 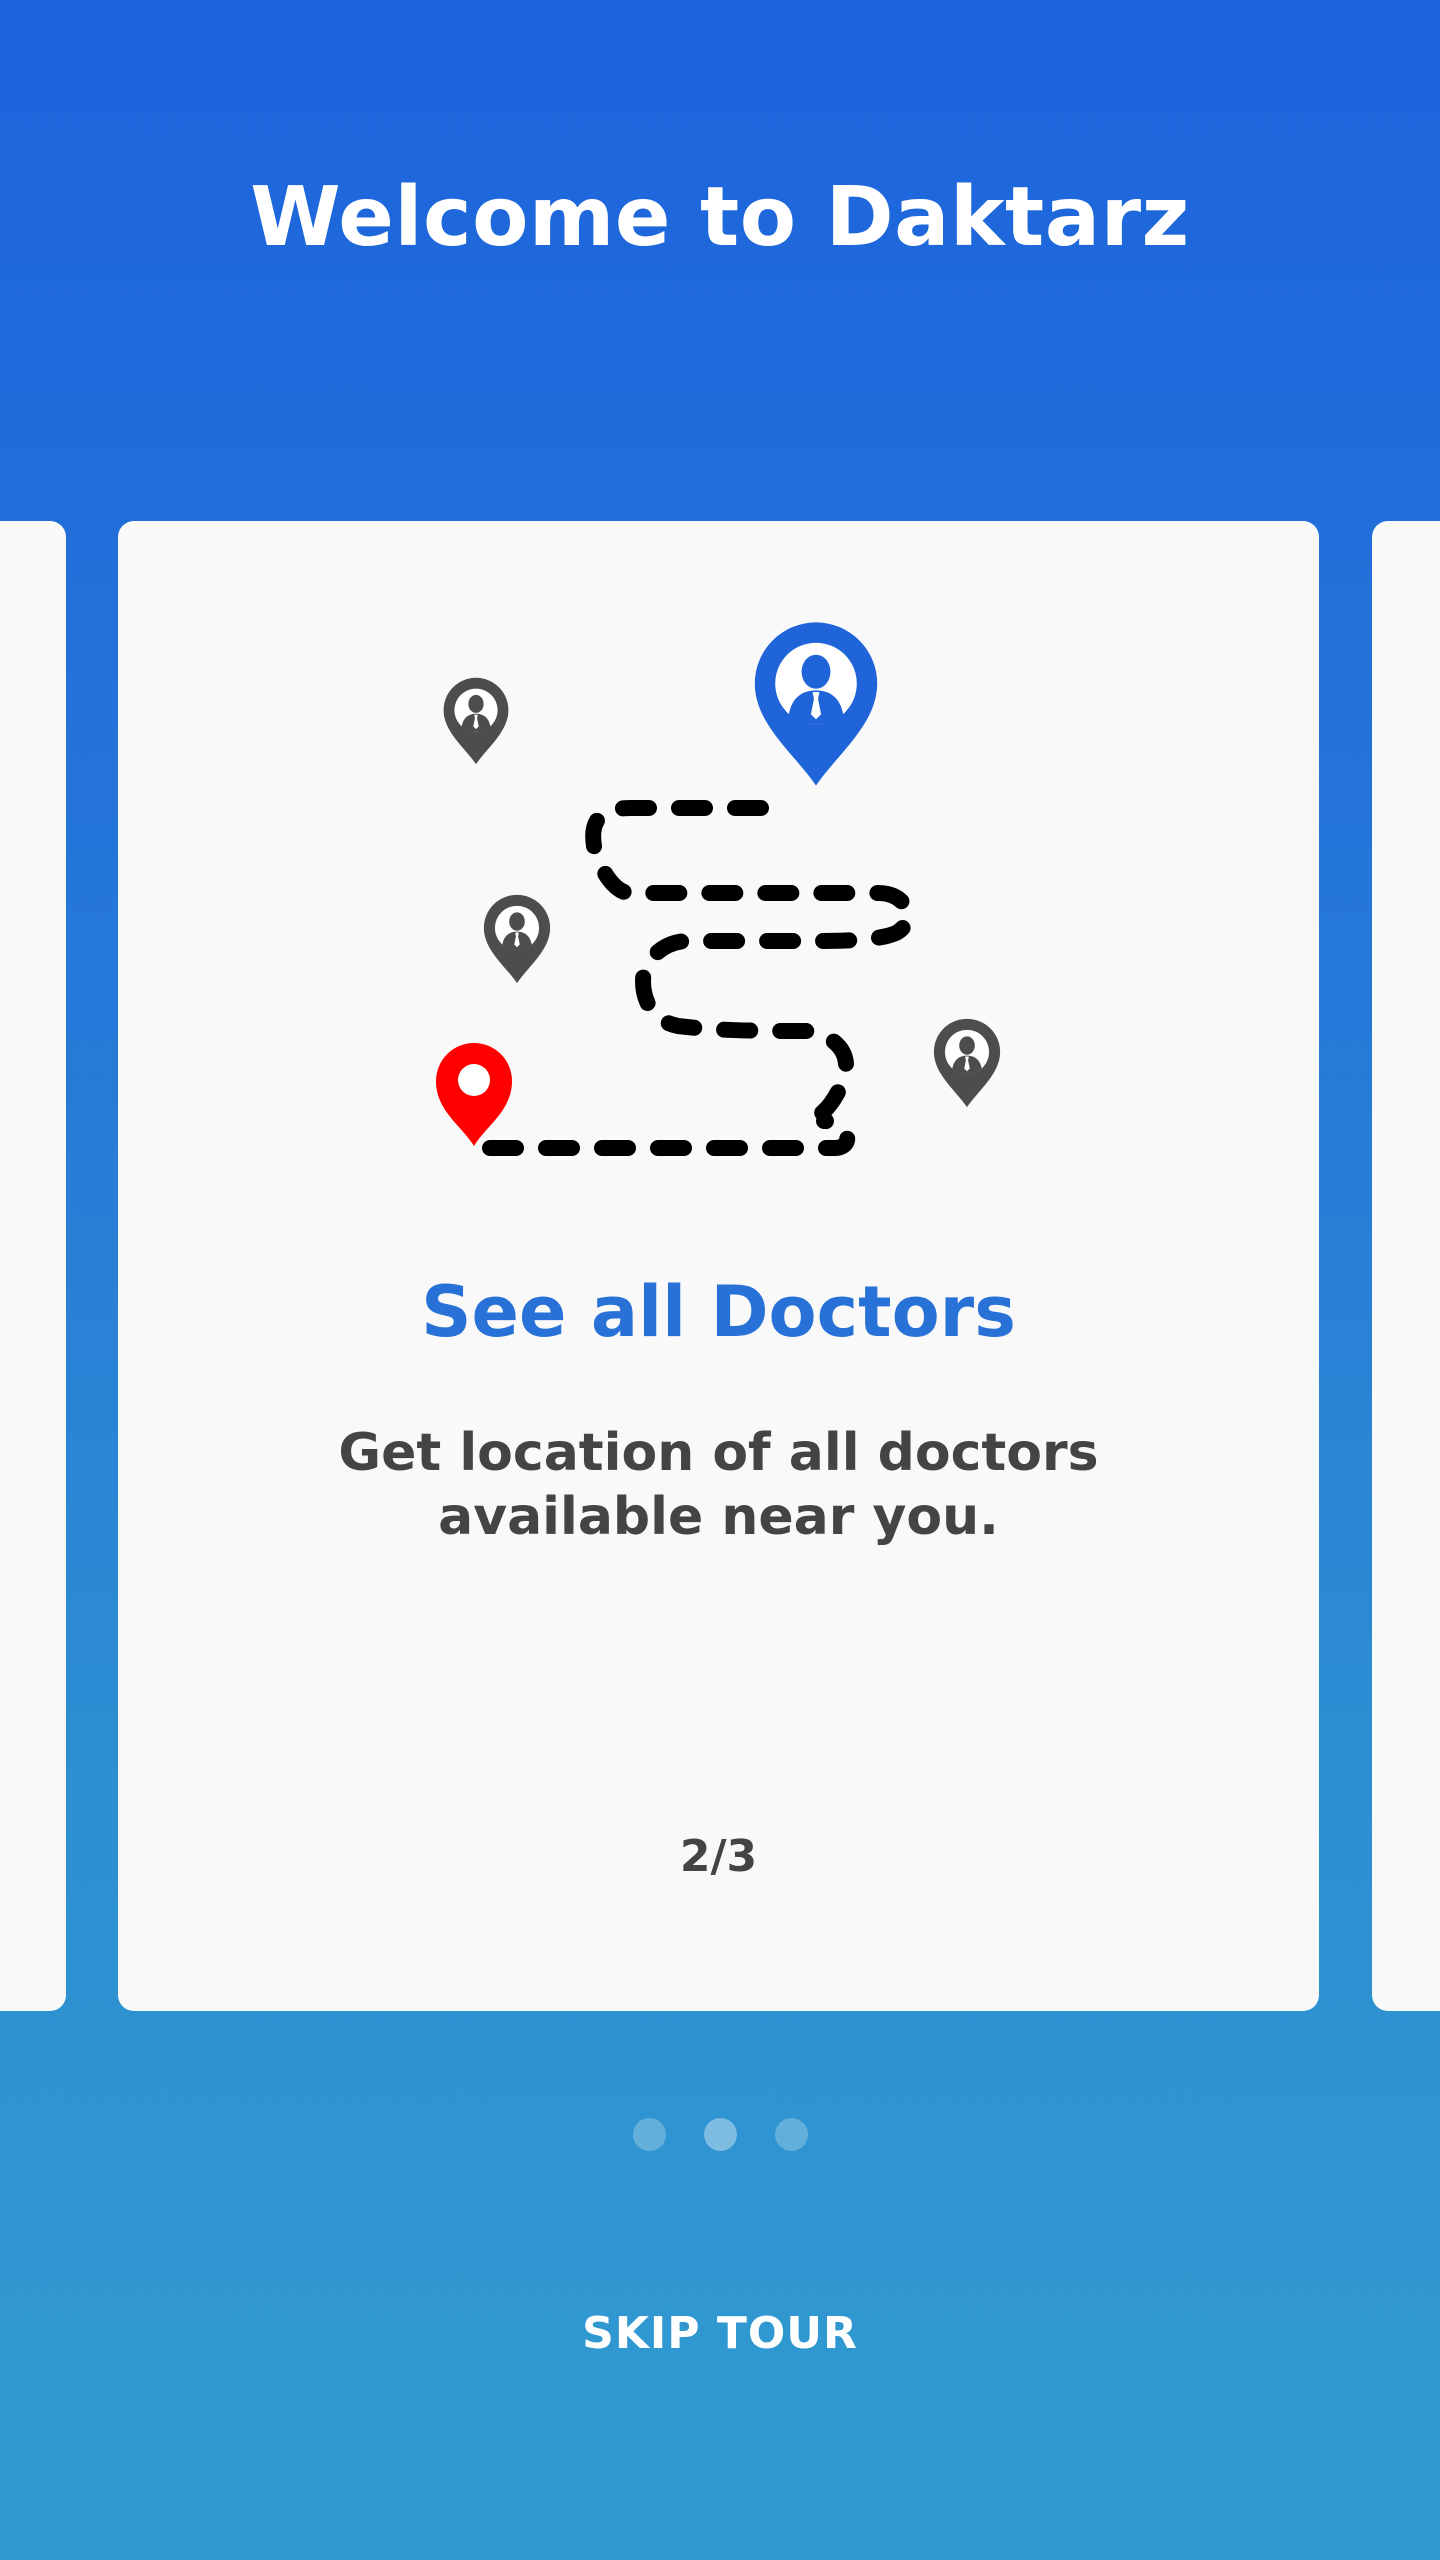 What do you see at coordinates (1406, 1266) in the screenshot?
I see `next-slide-card` at bounding box center [1406, 1266].